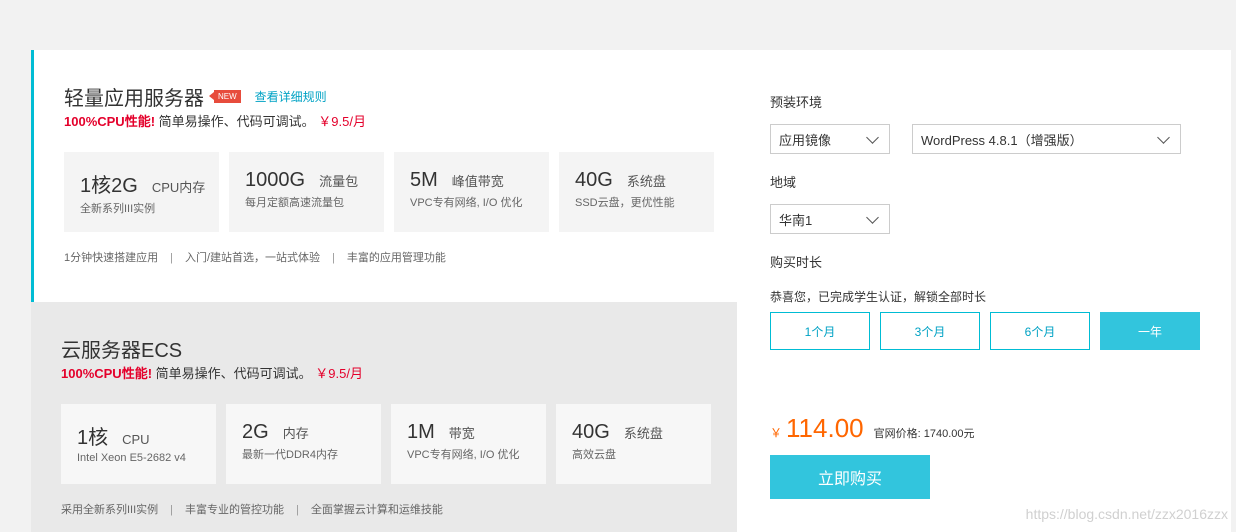  Describe the element at coordinates (303, 444) in the screenshot. I see `spec-box: 2G 内存 最新一代DDR4内存` at that location.